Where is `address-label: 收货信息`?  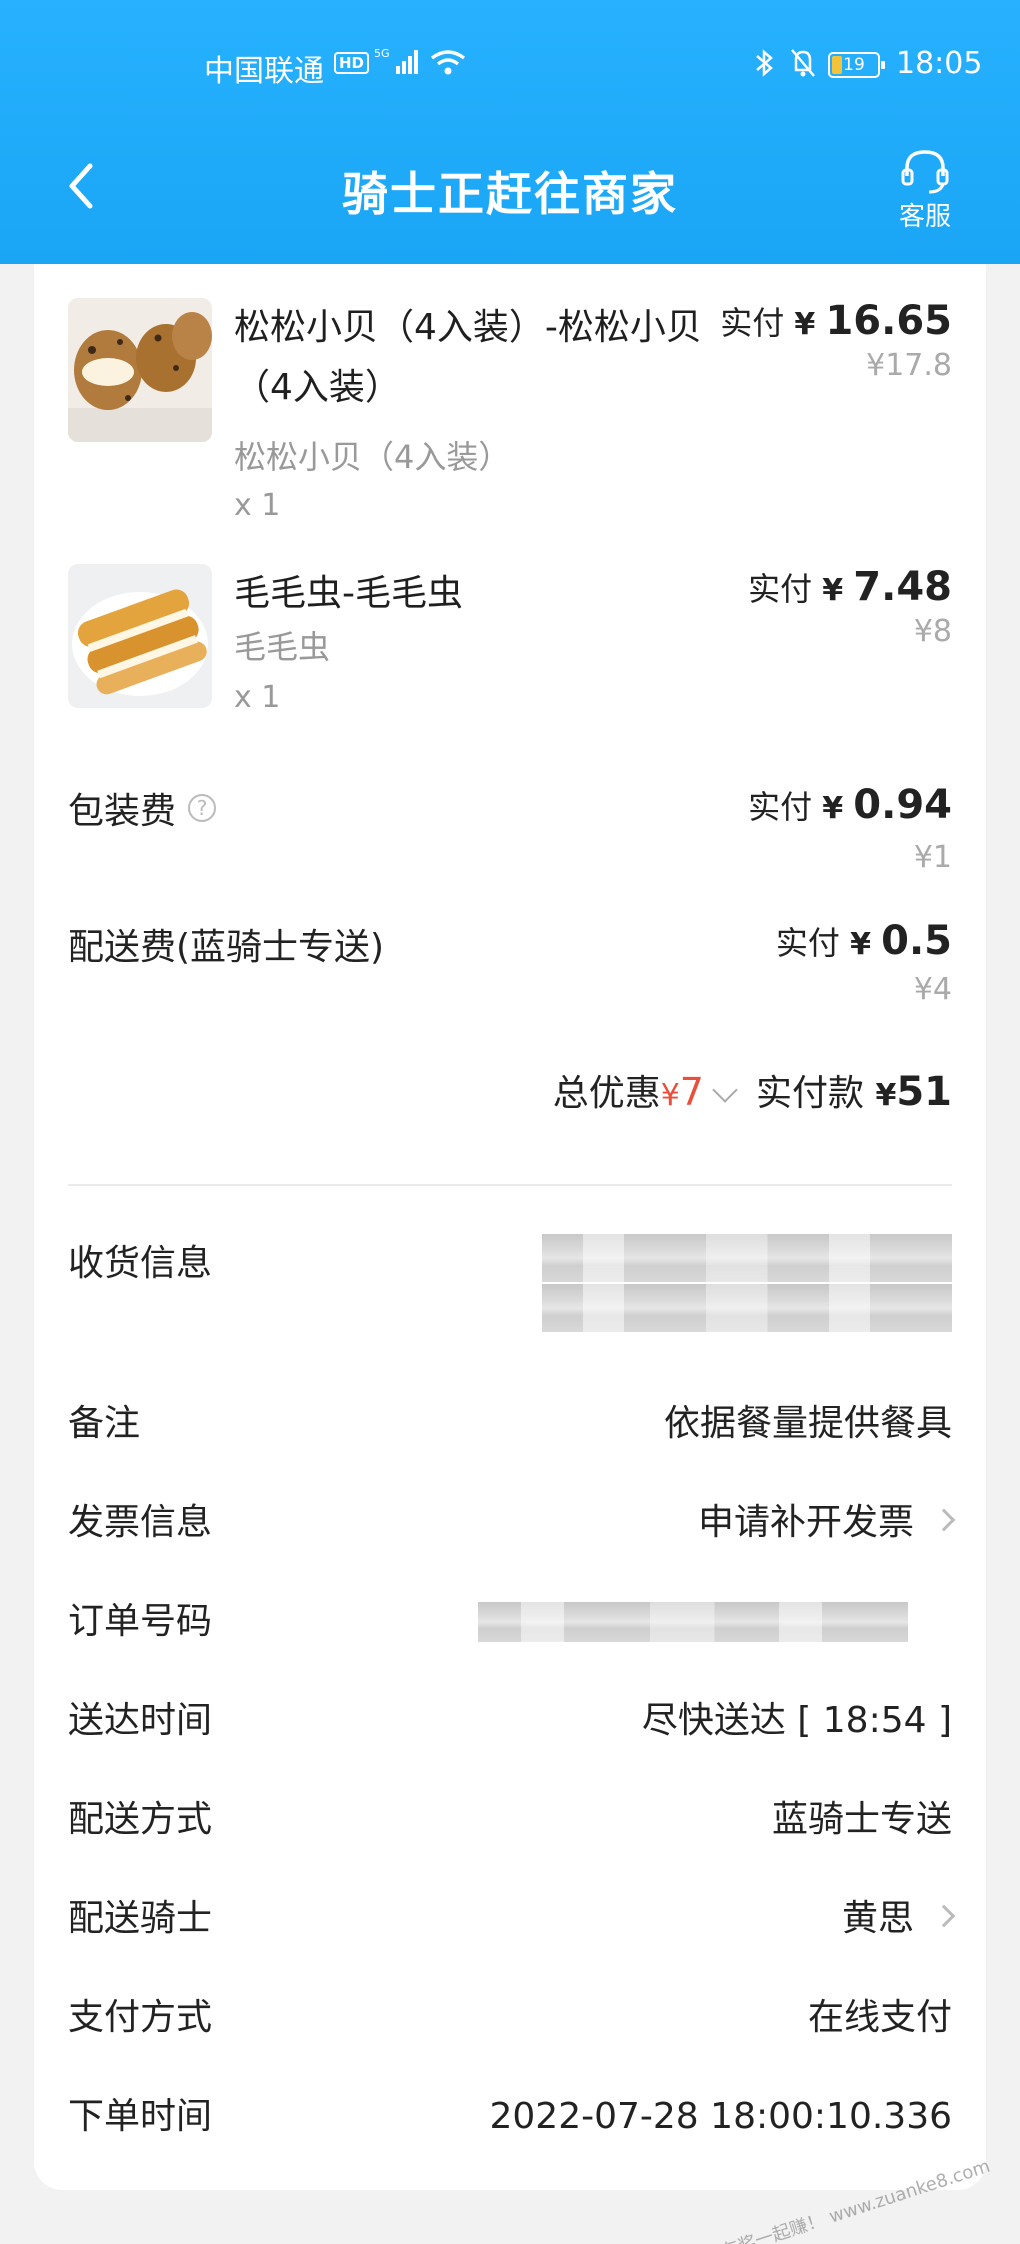 address-label: 收货信息 is located at coordinates (140, 1263).